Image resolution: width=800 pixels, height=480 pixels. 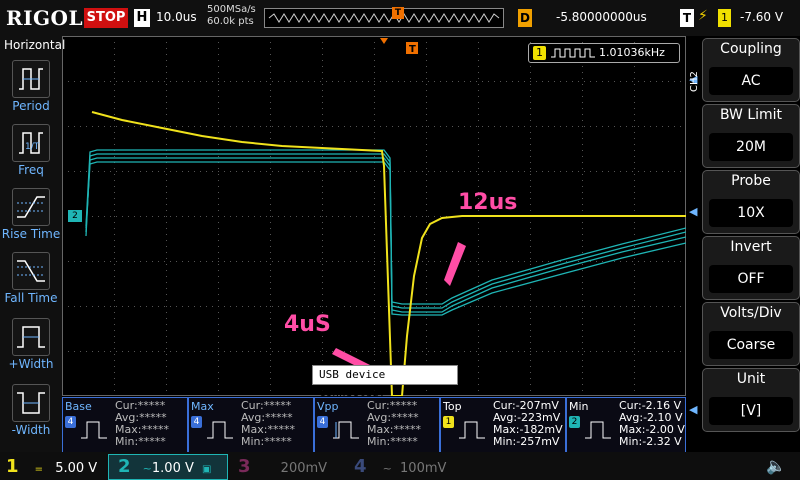 What do you see at coordinates (31, 170) in the screenshot?
I see `freq-label: Freq` at bounding box center [31, 170].